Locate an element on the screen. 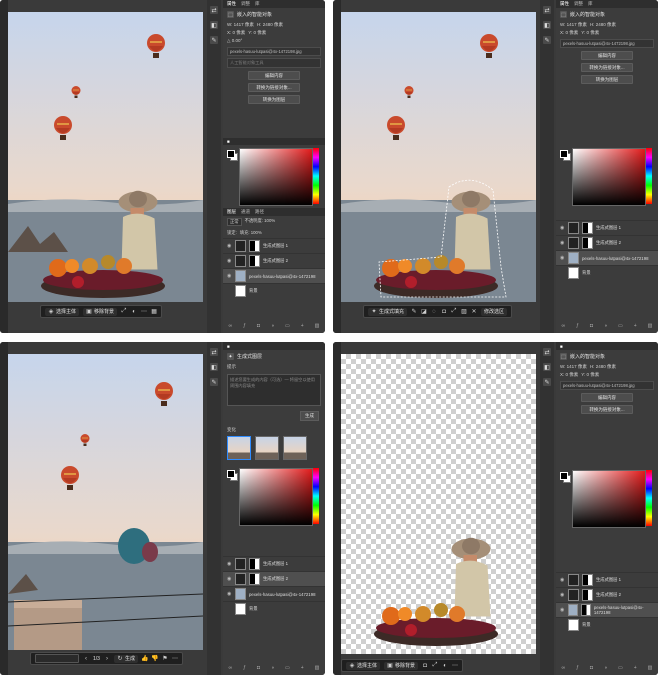  tab-paths: 路径 is located at coordinates (259, 212).